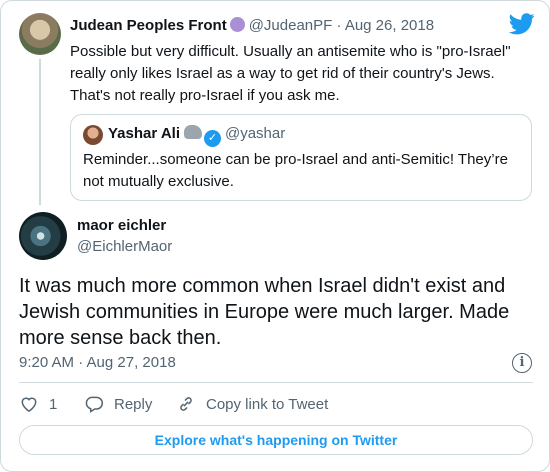 The image size is (550, 472). I want to click on verified-badge-icon: ✓, so click(212, 138).